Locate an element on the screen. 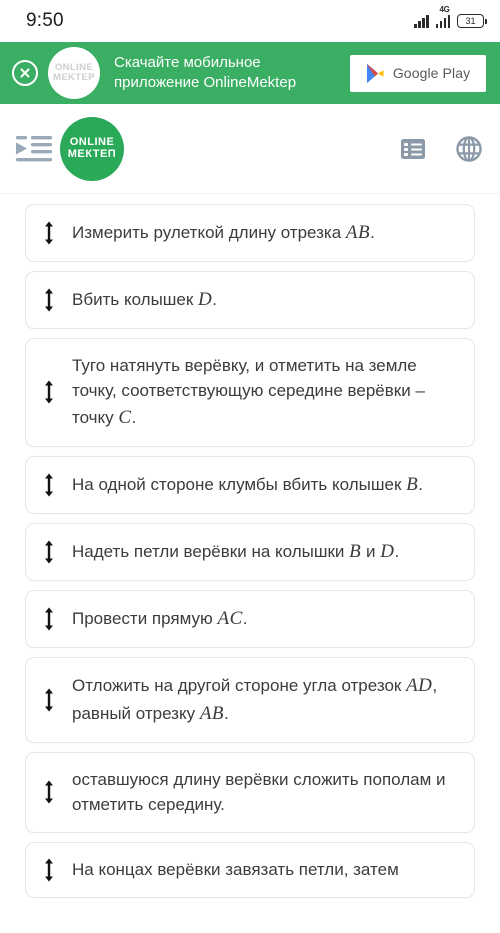 Image resolution: width=500 pixels, height=933 pixels. text-run: Провести прямую is located at coordinates (145, 618).